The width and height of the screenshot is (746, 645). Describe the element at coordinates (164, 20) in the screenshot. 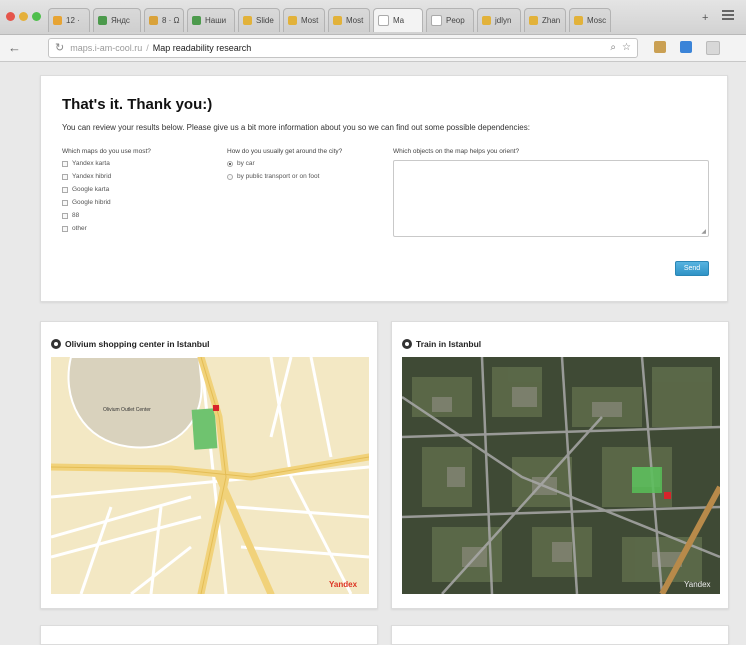

I see `browser-tab: 8 · Ω` at that location.